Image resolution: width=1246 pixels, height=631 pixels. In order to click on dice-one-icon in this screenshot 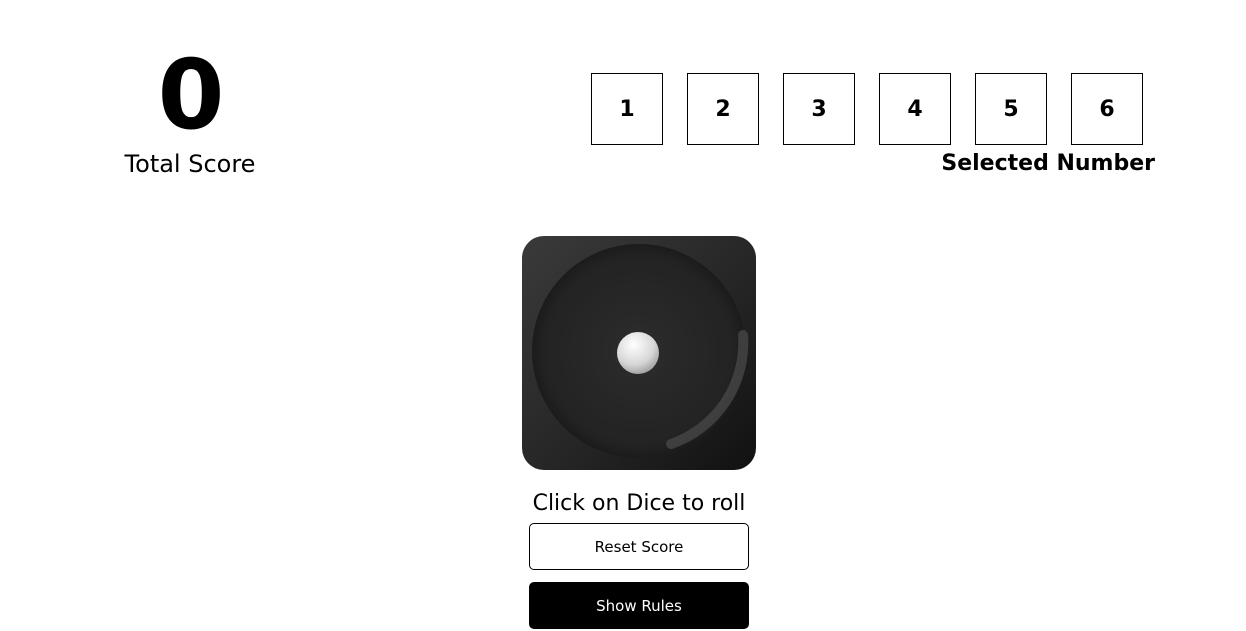, I will do `click(639, 353)`.